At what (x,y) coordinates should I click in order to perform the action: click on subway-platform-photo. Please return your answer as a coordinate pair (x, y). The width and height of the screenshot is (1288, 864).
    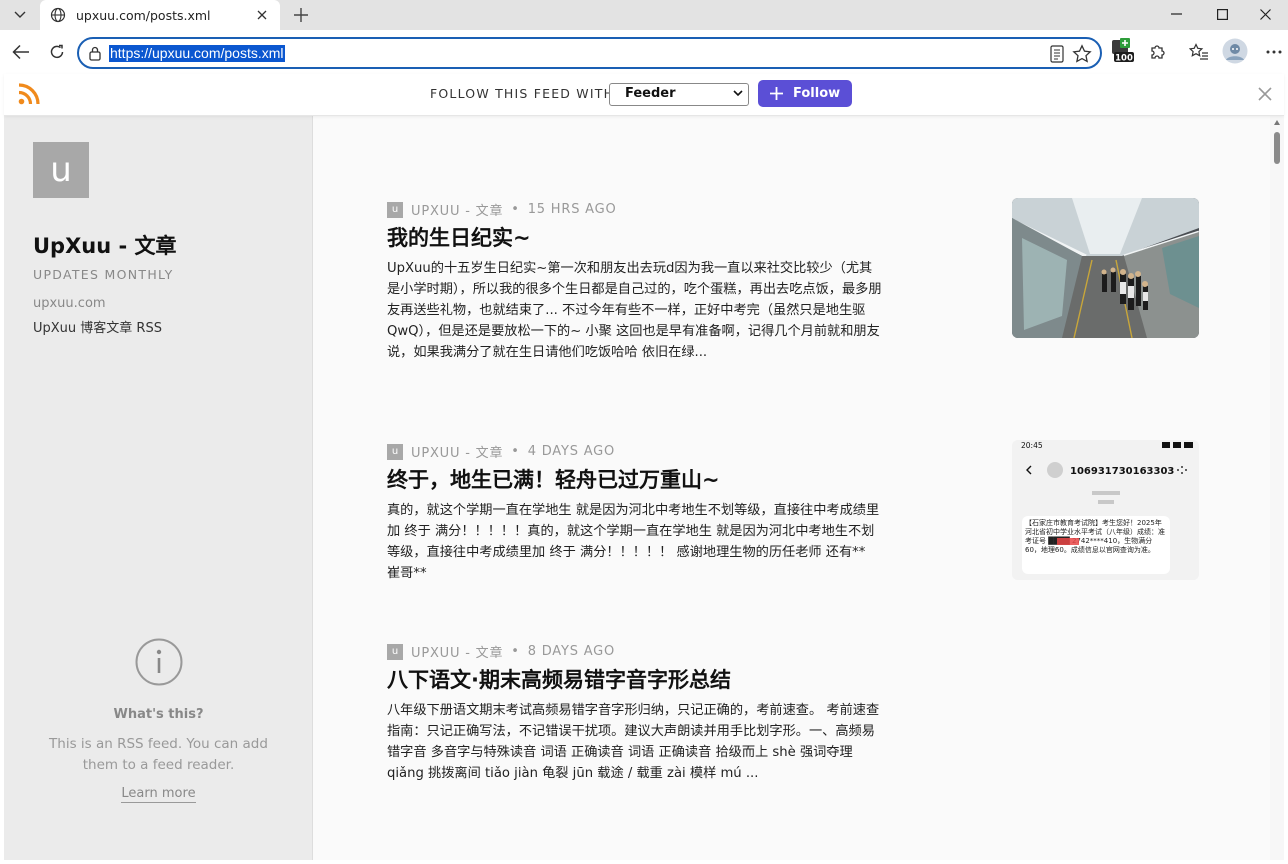
    Looking at the image, I should click on (1105, 268).